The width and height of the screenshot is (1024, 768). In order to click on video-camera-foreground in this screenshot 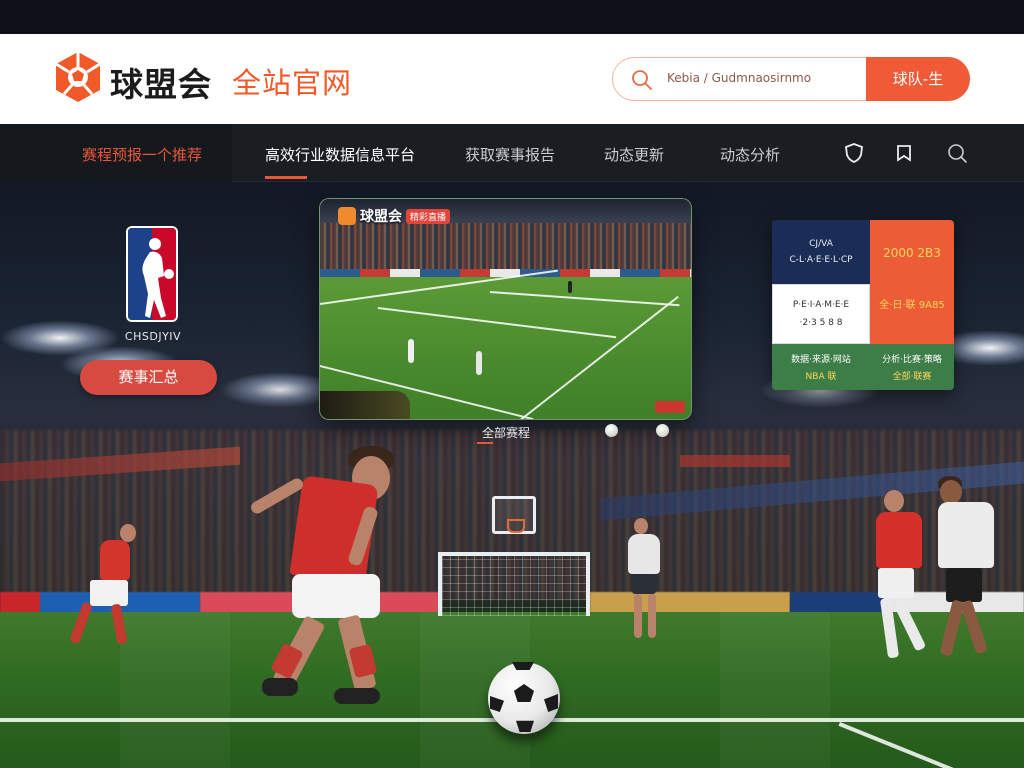, I will do `click(365, 405)`.